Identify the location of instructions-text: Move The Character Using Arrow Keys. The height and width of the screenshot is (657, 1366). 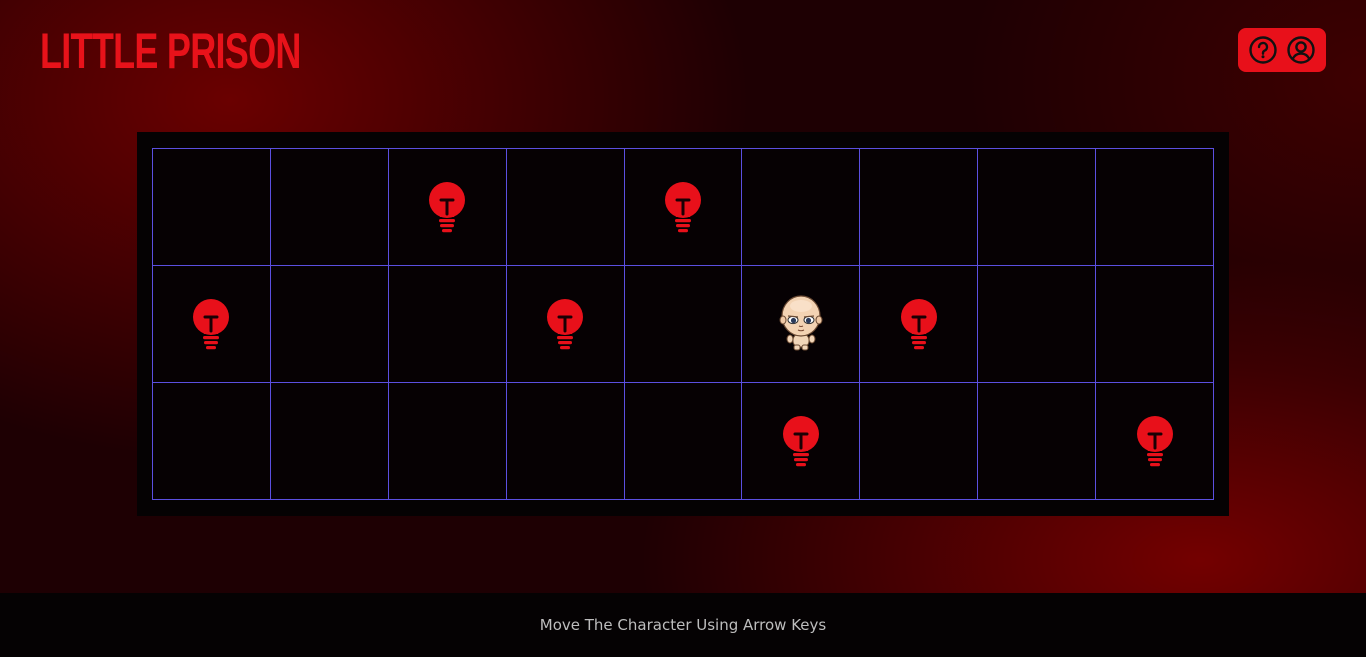
(683, 625).